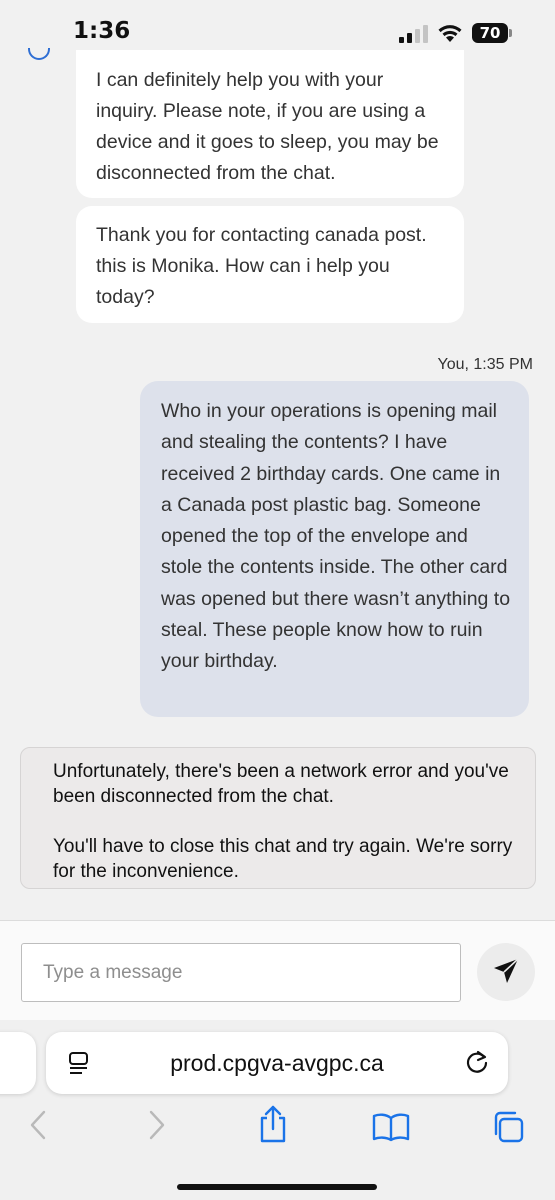  I want to click on home-indicator, so click(277, 1187).